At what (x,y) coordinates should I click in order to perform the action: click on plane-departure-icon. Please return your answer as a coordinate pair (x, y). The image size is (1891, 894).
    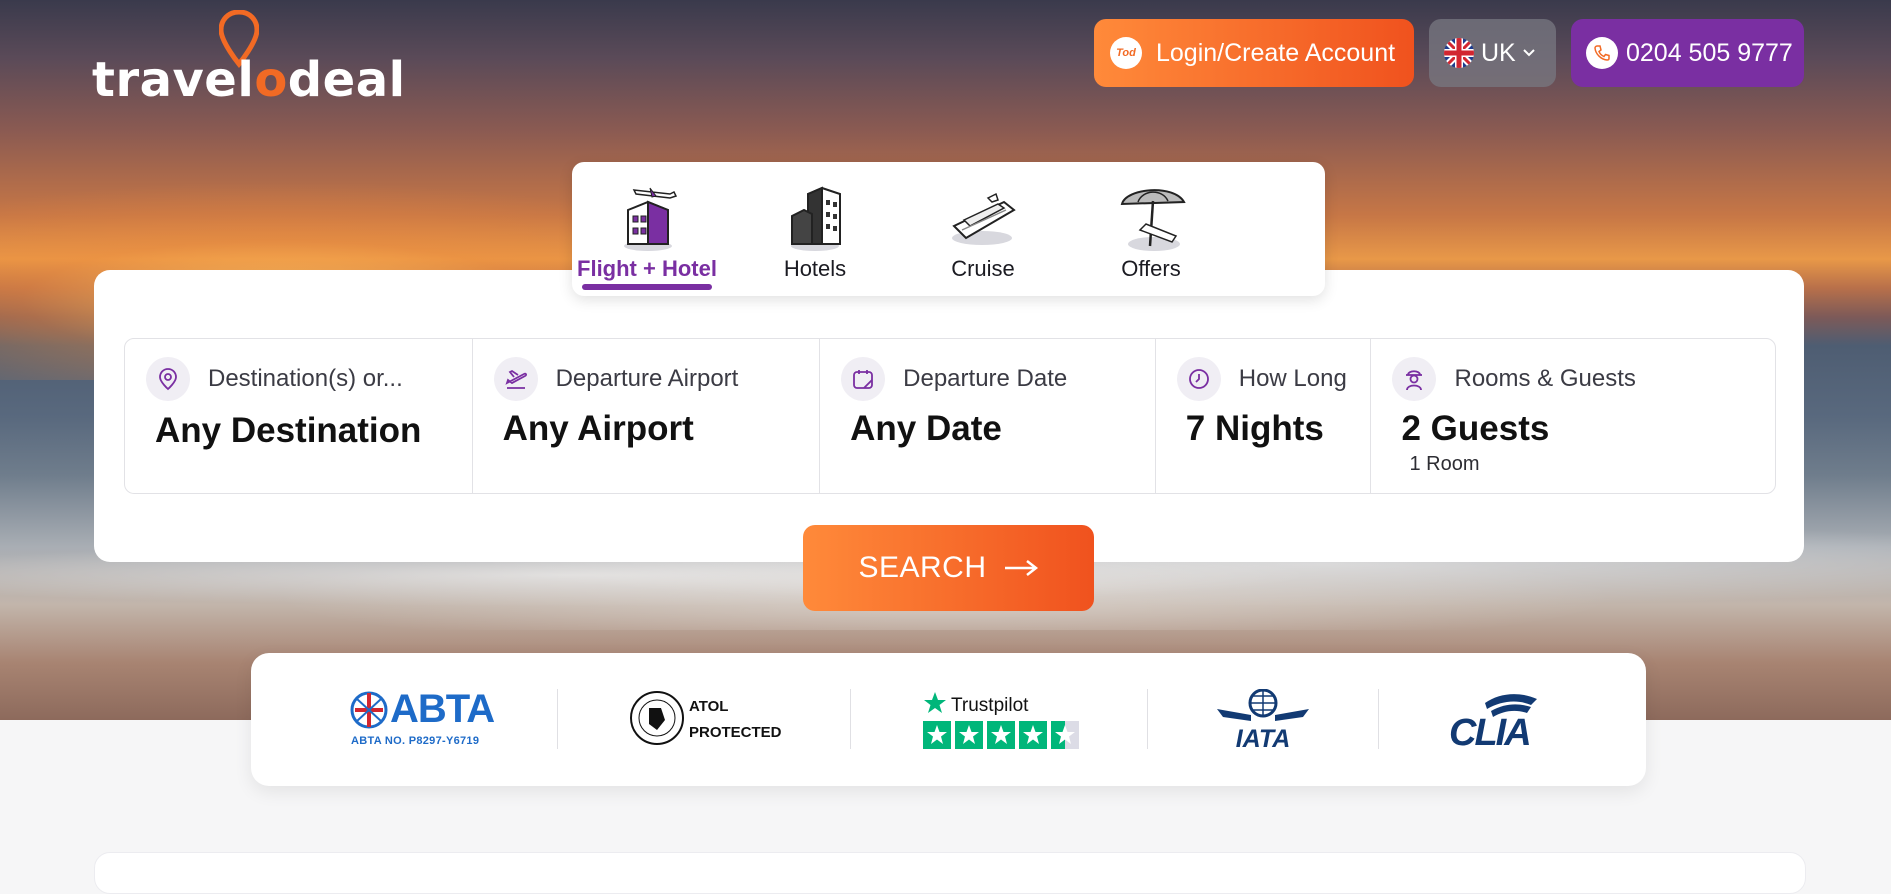
    Looking at the image, I should click on (515, 379).